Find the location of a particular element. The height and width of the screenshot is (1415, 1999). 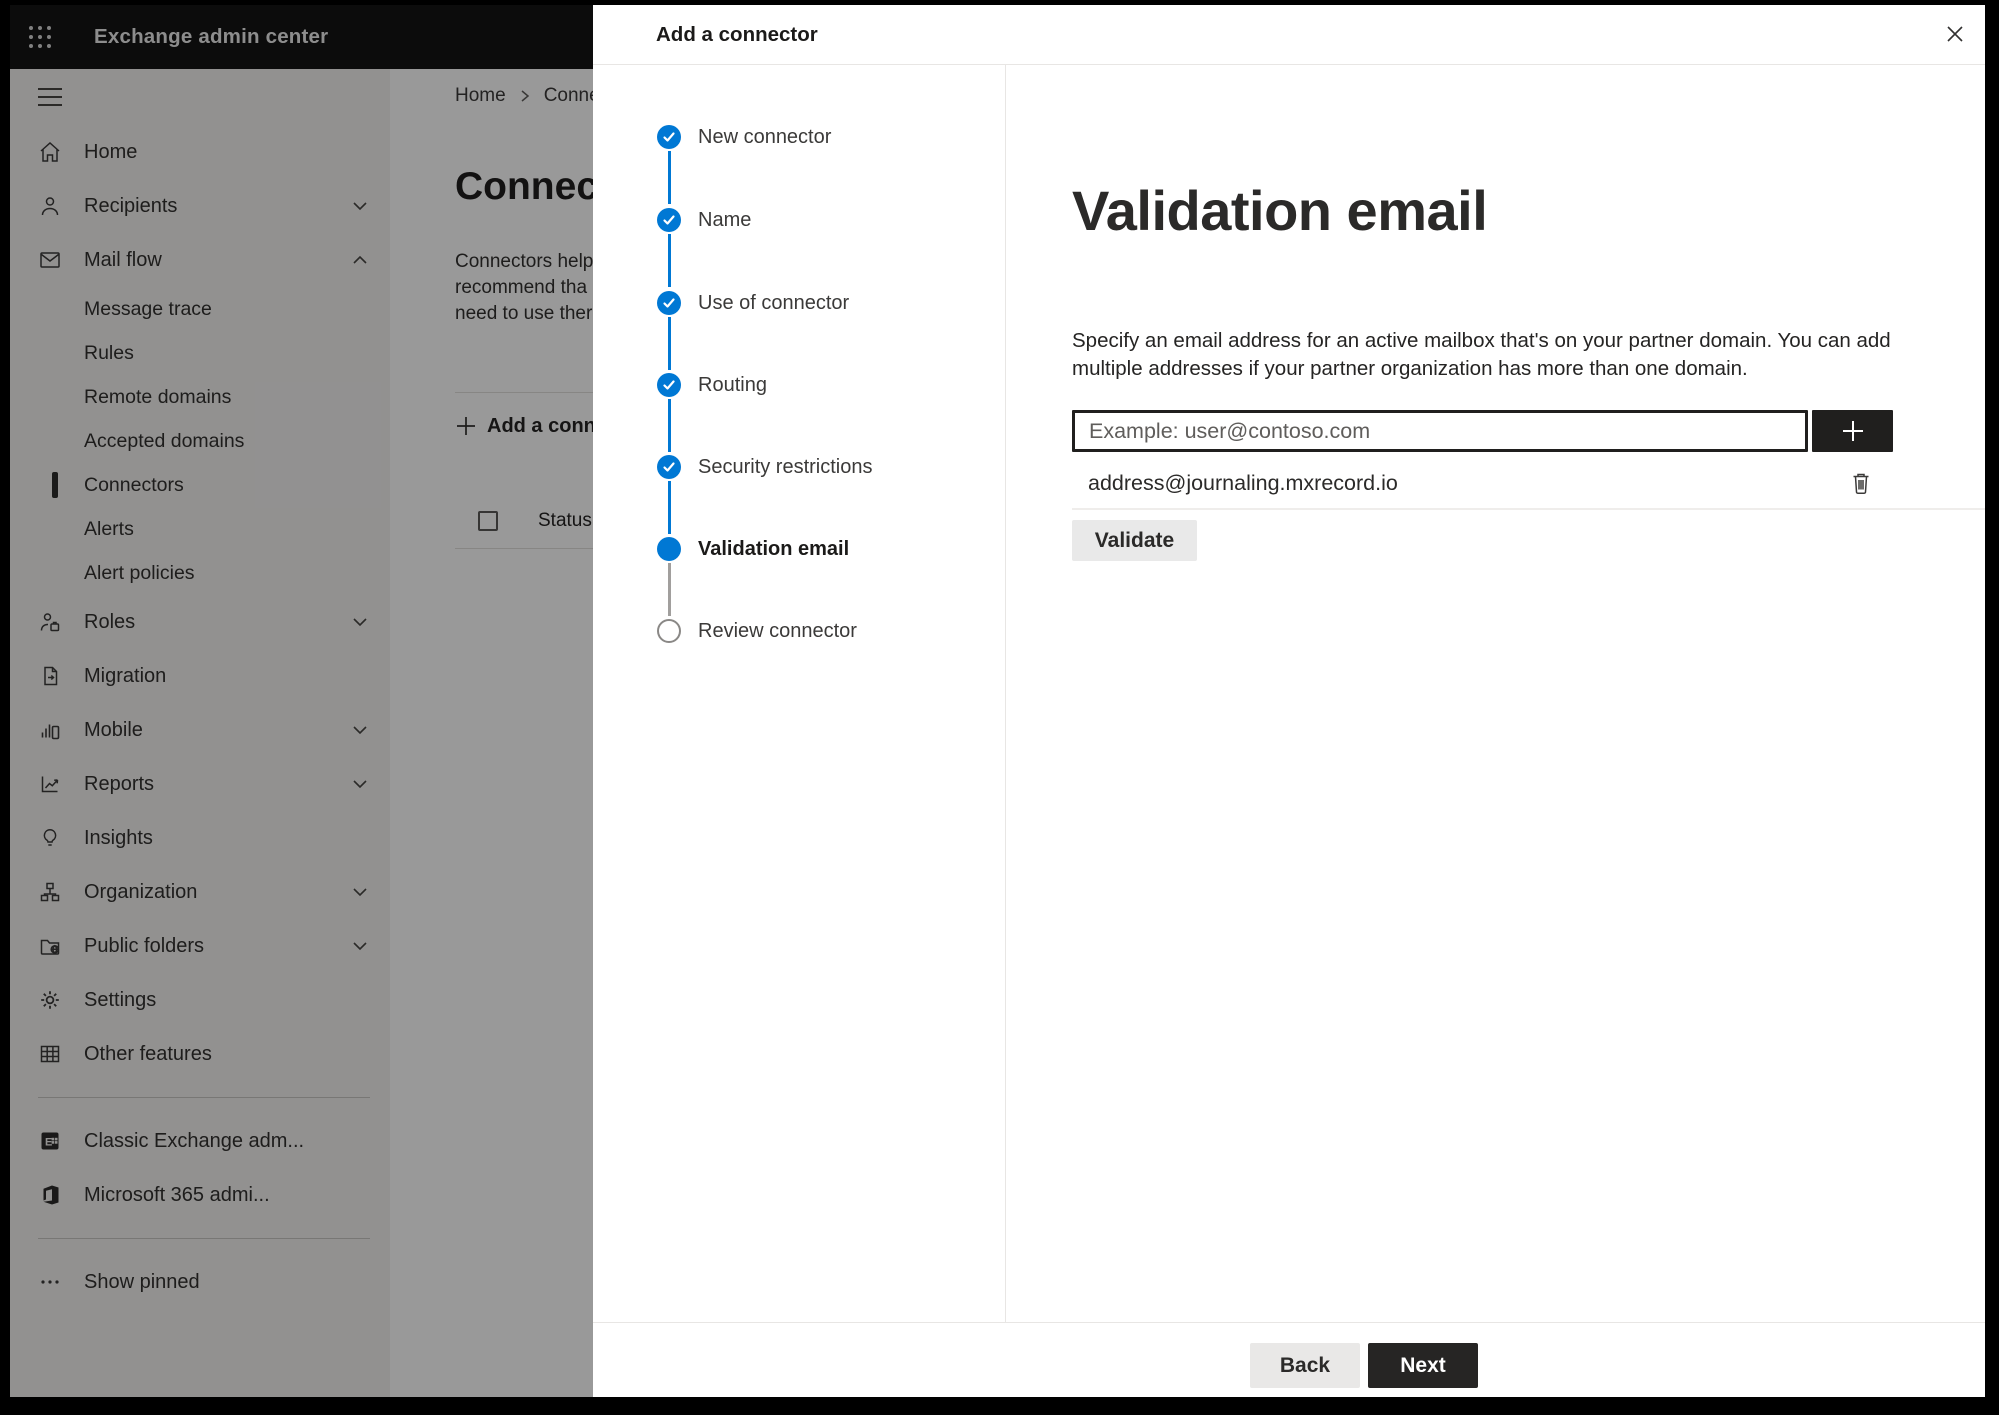

address-list-item: address@journaling.mxrecord.io is located at coordinates (1483, 483).